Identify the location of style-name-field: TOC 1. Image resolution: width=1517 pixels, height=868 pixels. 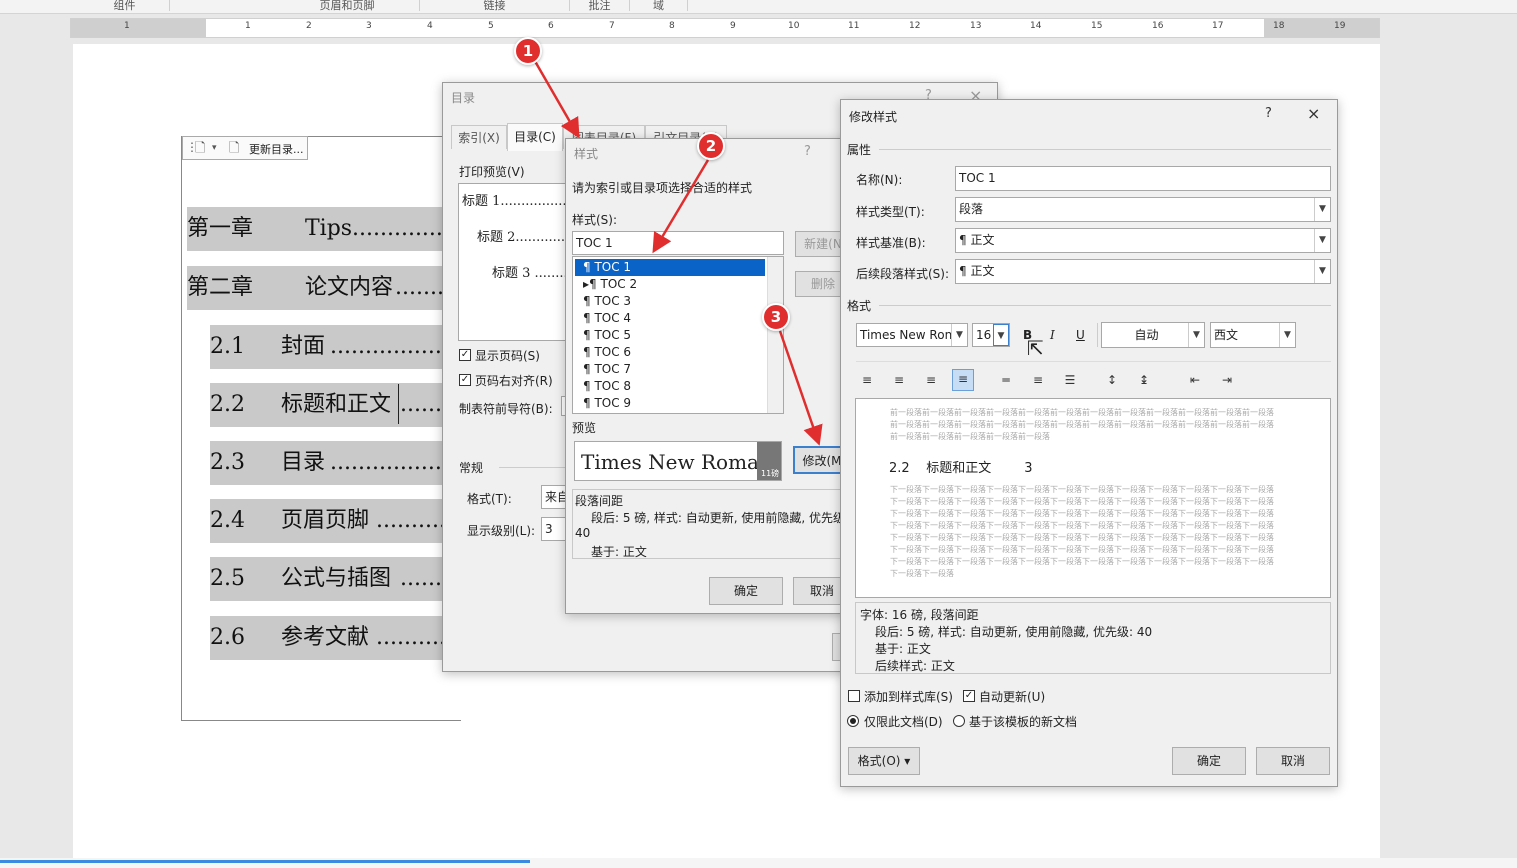
(1143, 178).